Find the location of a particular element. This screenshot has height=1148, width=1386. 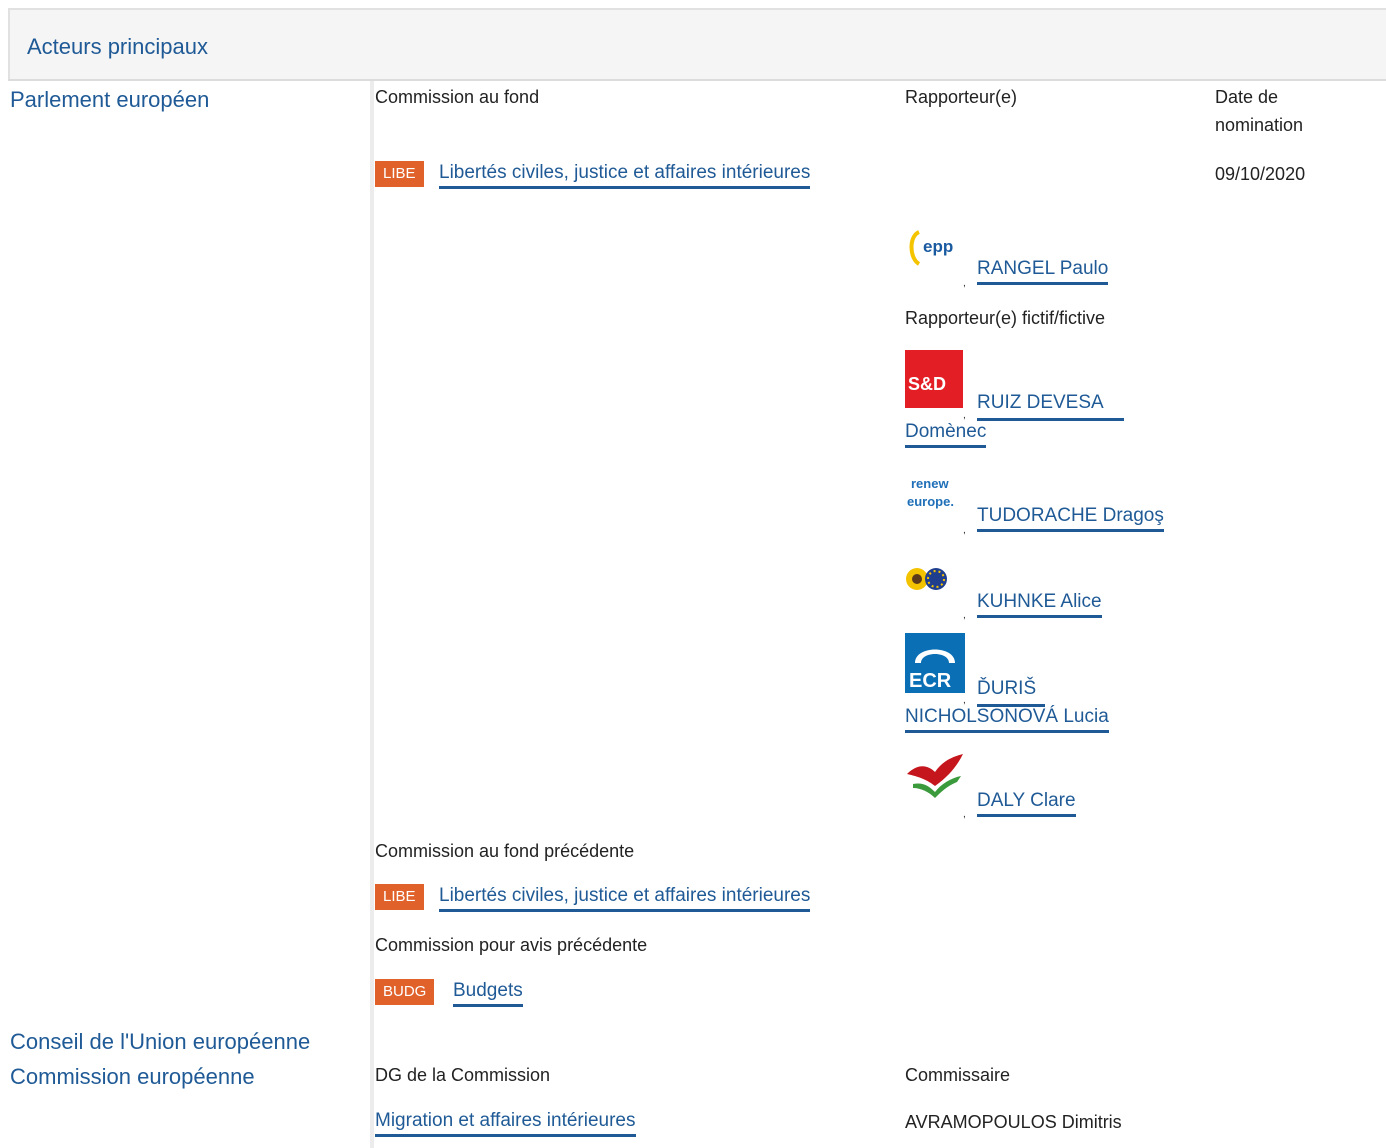

section-header is located at coordinates (698, 45).